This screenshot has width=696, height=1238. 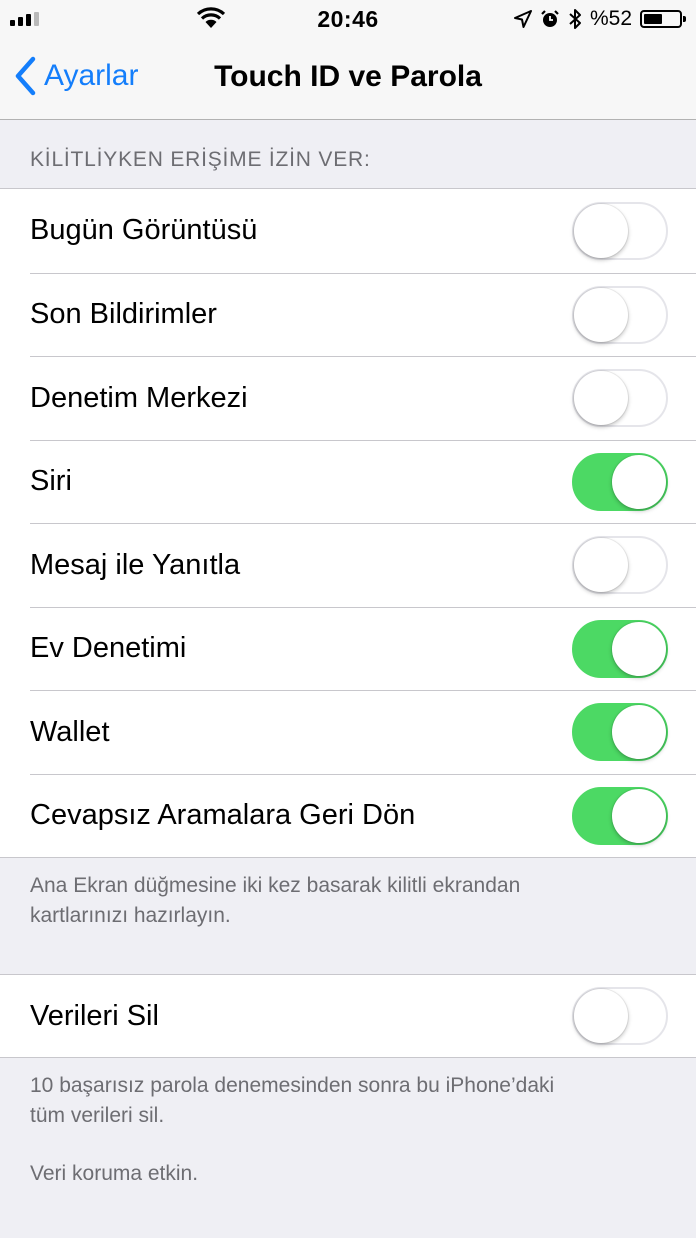 I want to click on control-center-toggle, so click(x=620, y=398).